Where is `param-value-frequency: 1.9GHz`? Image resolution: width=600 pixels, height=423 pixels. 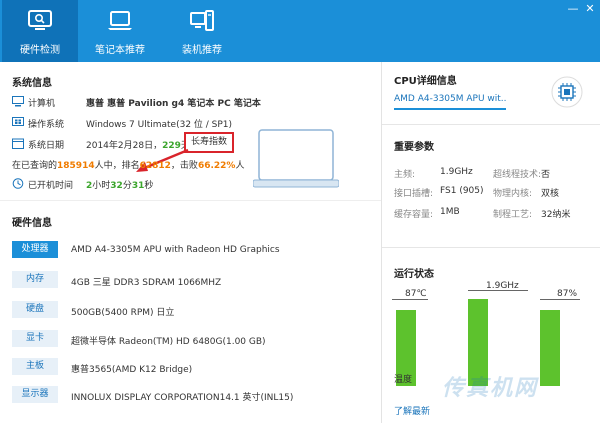 param-value-frequency: 1.9GHz is located at coordinates (456, 172).